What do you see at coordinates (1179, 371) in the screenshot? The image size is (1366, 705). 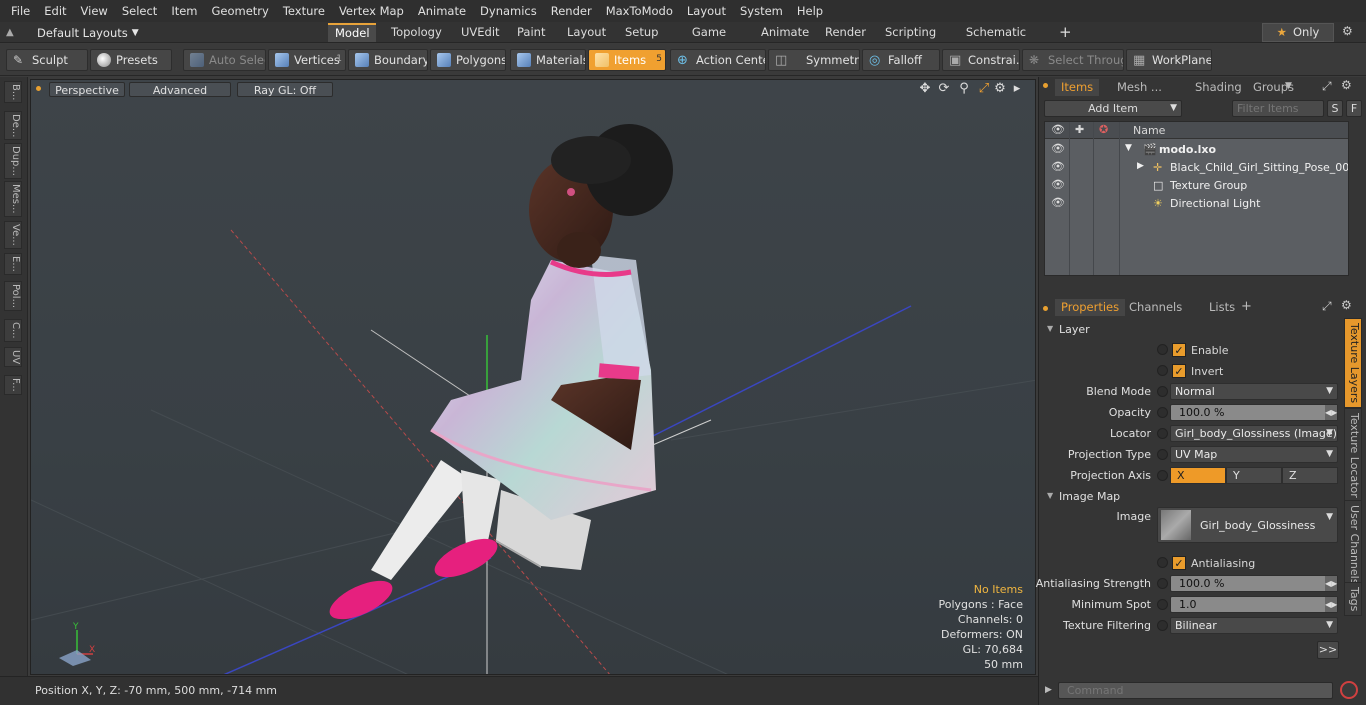 I see `invert-checkbox: ✓` at bounding box center [1179, 371].